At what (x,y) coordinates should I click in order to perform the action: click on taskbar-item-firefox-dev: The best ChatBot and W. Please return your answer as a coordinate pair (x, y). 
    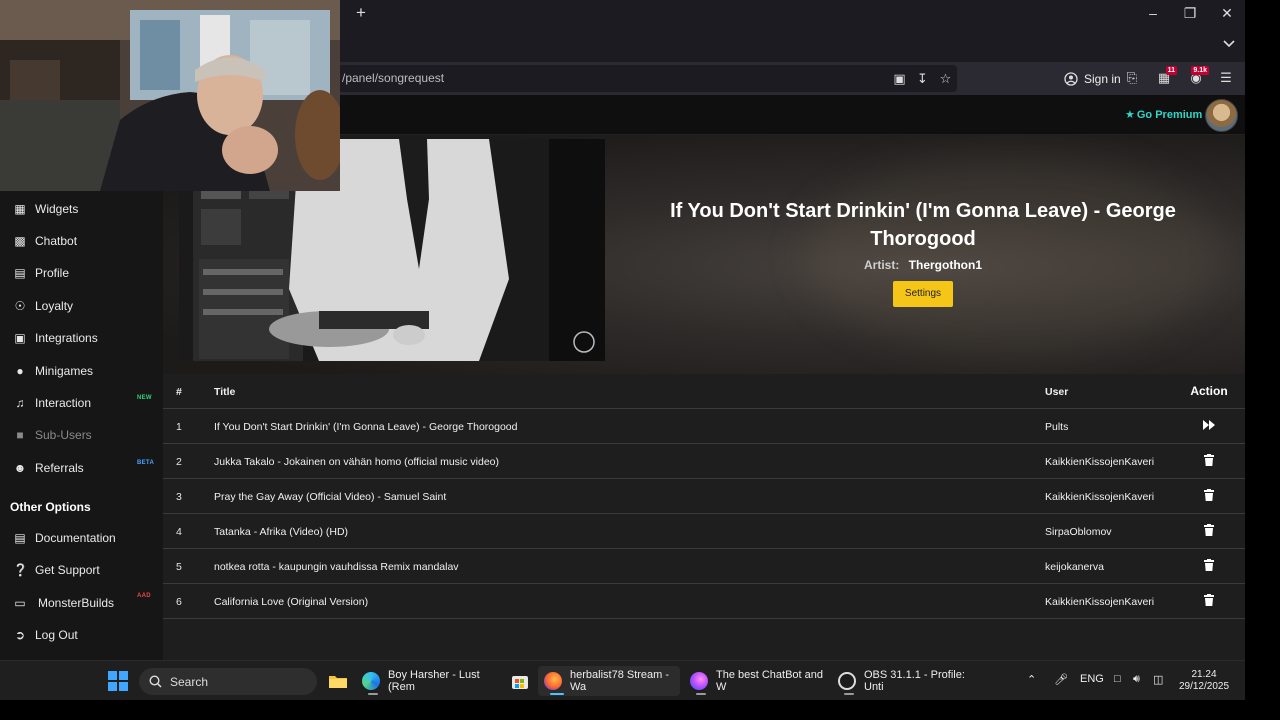
    Looking at the image, I should click on (756, 681).